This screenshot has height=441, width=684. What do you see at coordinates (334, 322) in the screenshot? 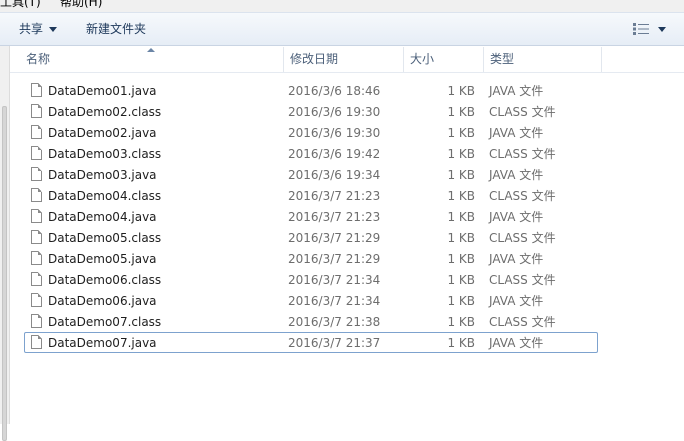
I see `file-date: 2016/3/7 21:38` at bounding box center [334, 322].